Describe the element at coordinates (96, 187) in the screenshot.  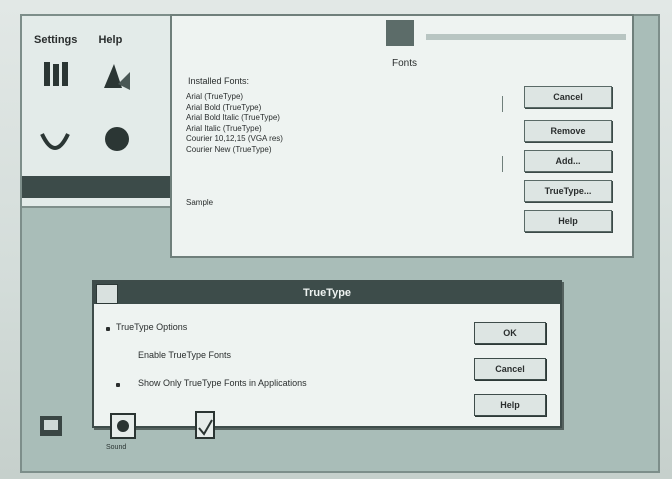
I see `status-bar` at that location.